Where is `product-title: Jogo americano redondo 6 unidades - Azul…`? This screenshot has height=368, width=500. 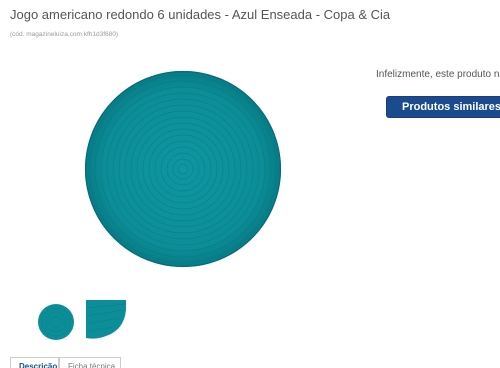 product-title: Jogo americano redondo 6 unidades - Azul… is located at coordinates (200, 14).